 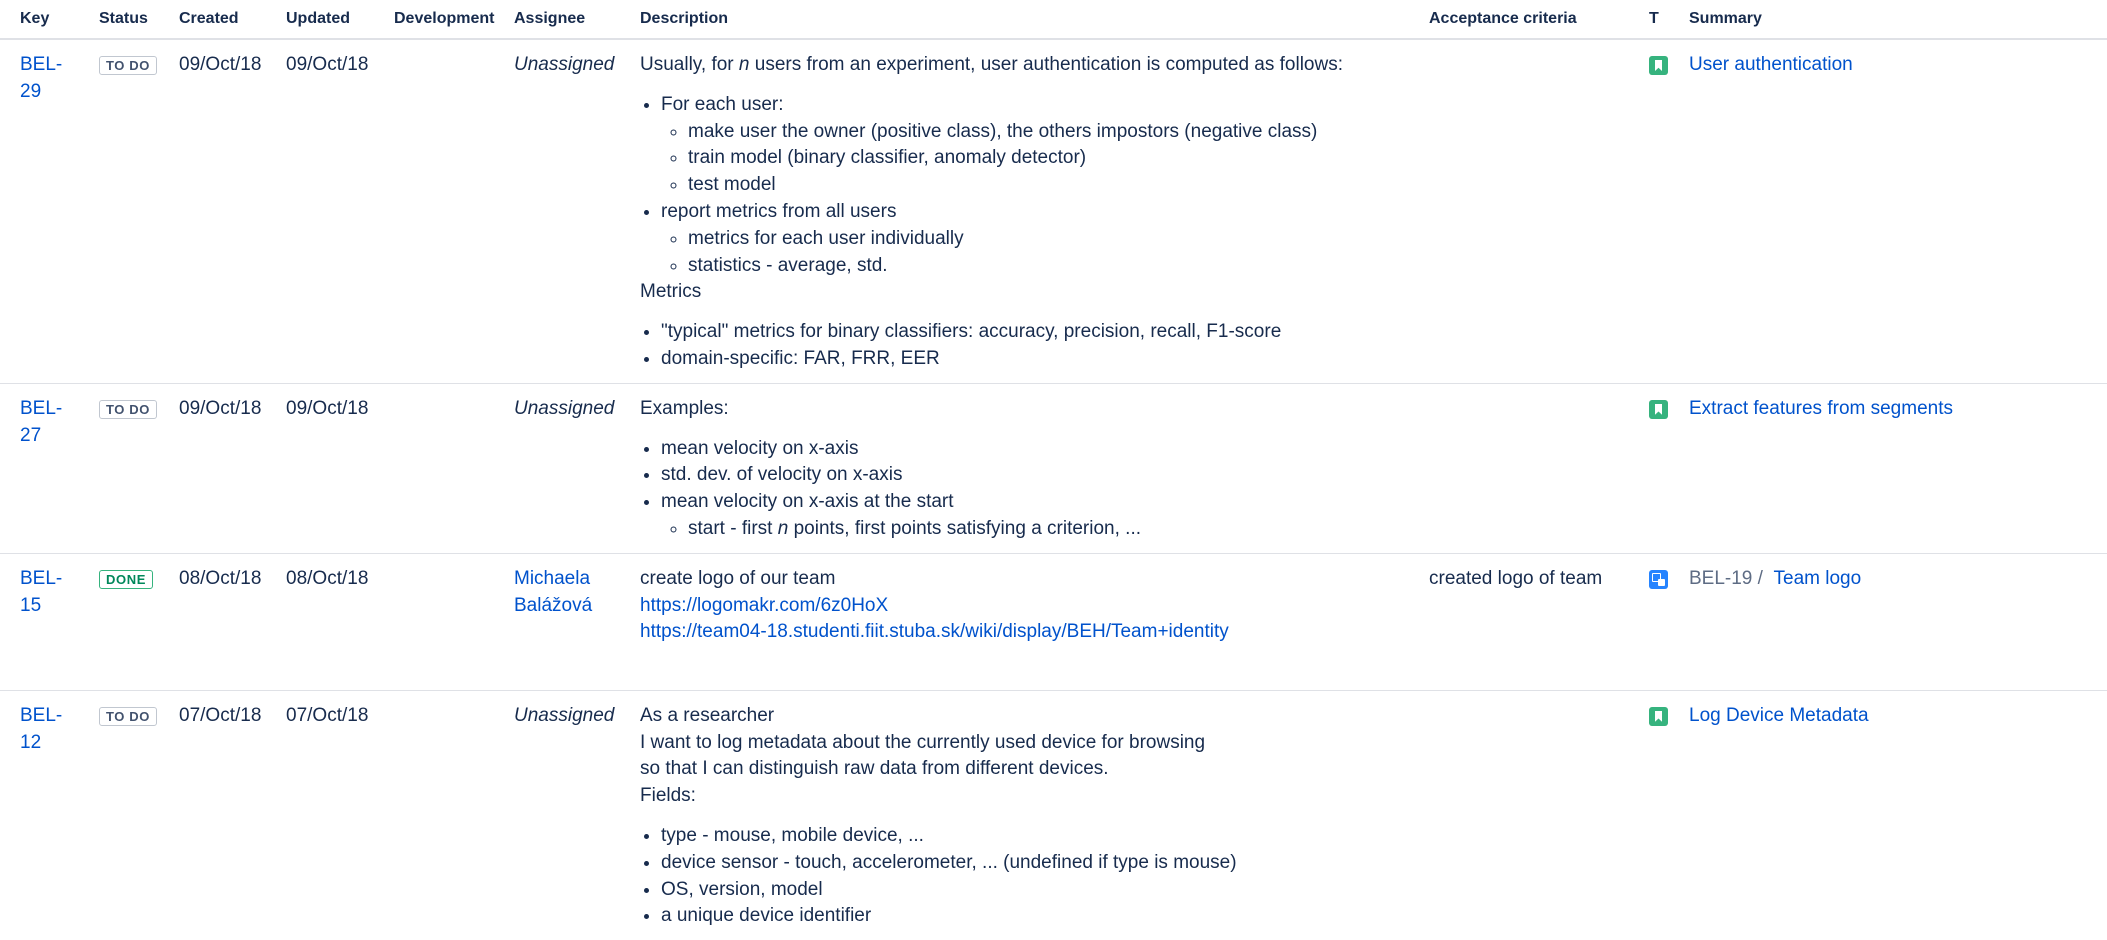 What do you see at coordinates (41, 78) in the screenshot?
I see `issue-key-link: BEL-29` at bounding box center [41, 78].